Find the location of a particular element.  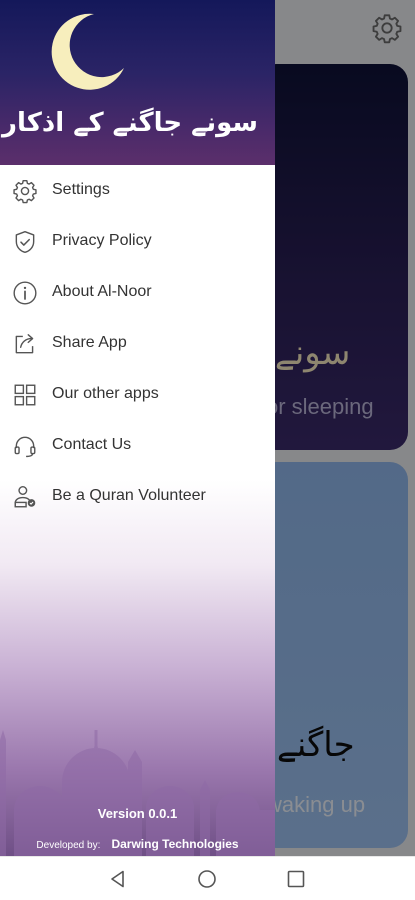

menu-item-label: Privacy Policy is located at coordinates (102, 240).